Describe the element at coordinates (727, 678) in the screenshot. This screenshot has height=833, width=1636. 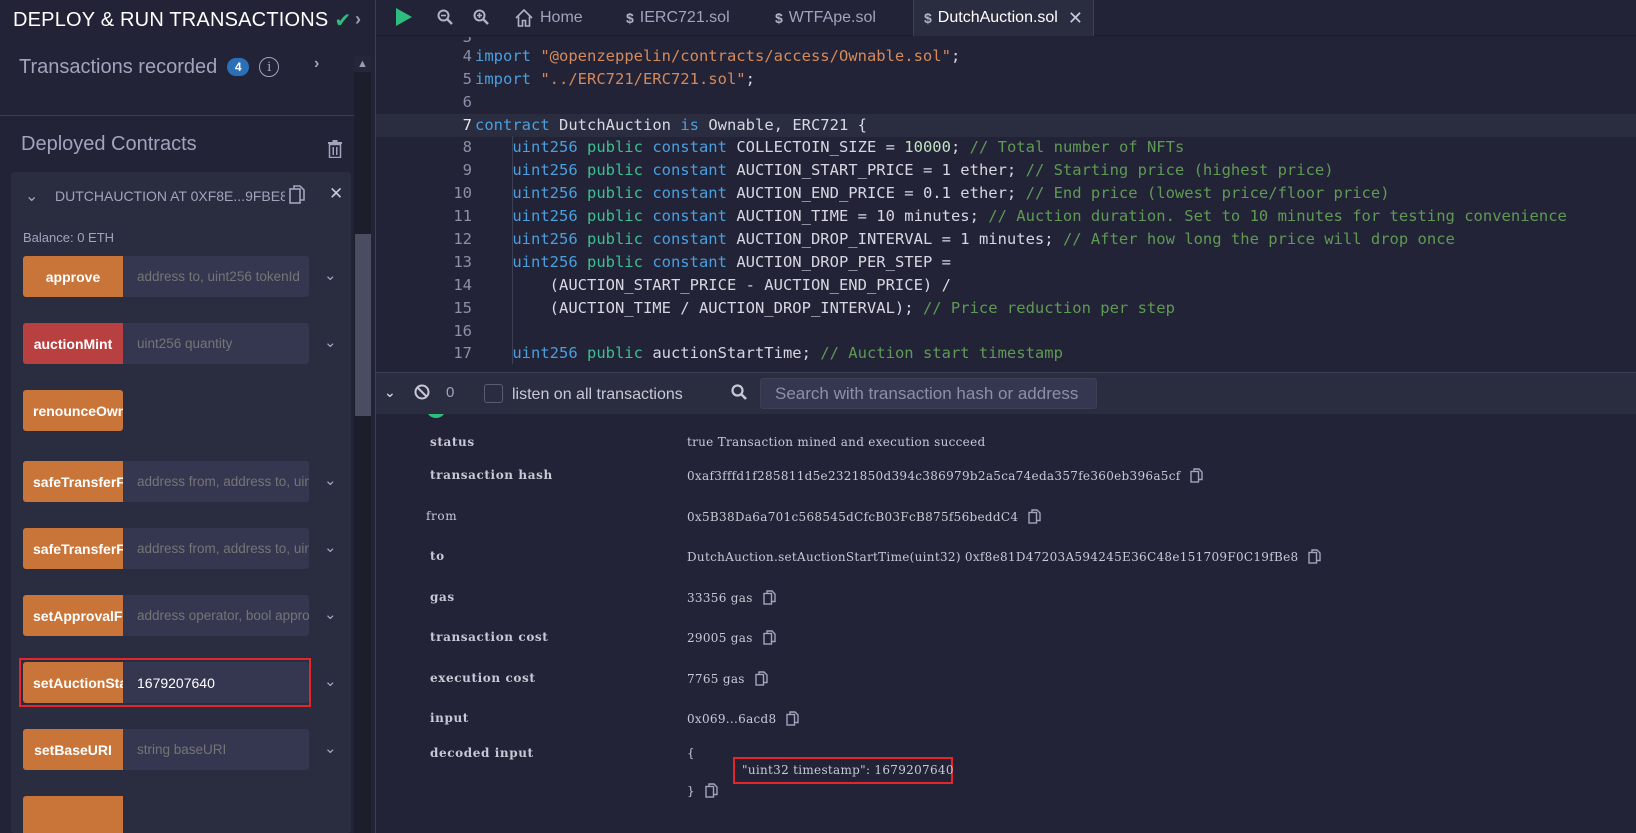
I see `tx-value: 7765 gas` at that location.